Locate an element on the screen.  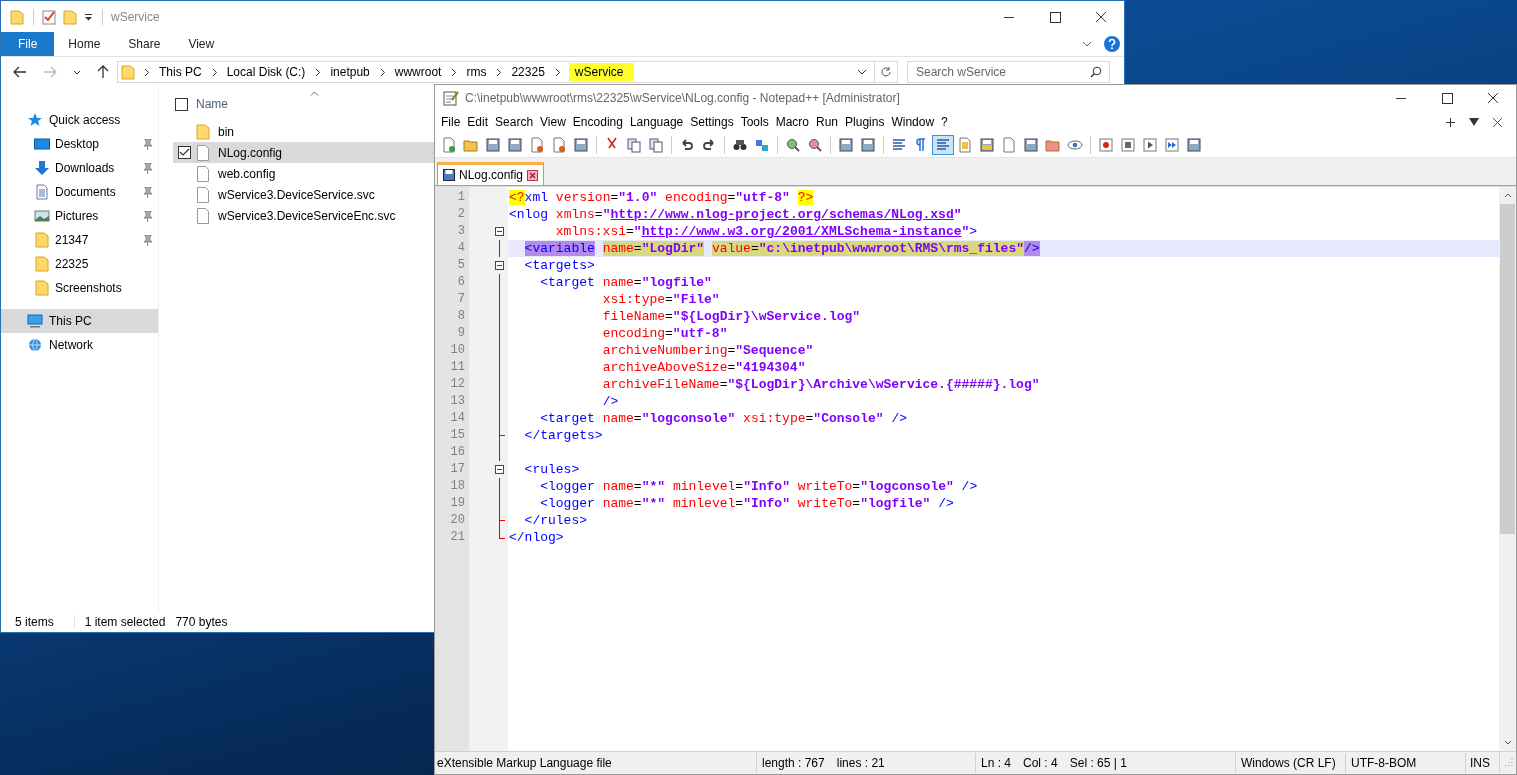
menu-item: View is located at coordinates (556, 122).